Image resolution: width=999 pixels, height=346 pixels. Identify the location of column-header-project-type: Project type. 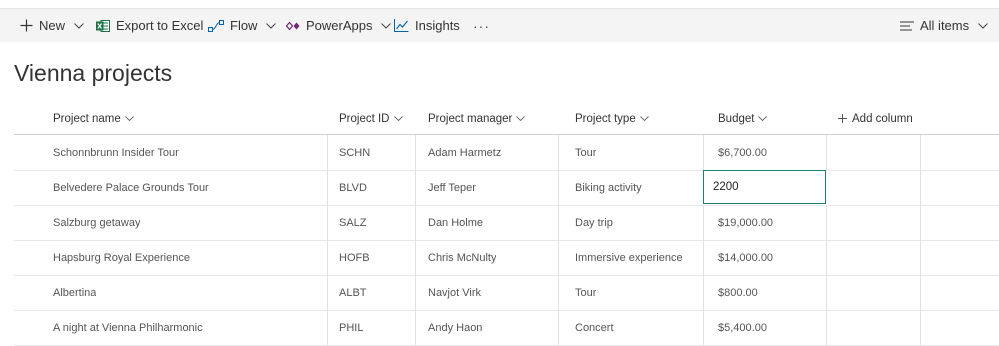
(612, 118).